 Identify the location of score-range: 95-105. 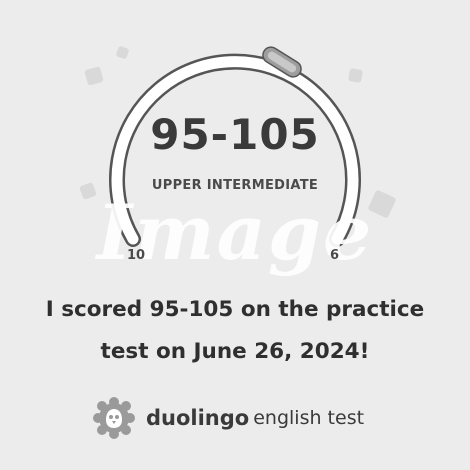
(235, 134).